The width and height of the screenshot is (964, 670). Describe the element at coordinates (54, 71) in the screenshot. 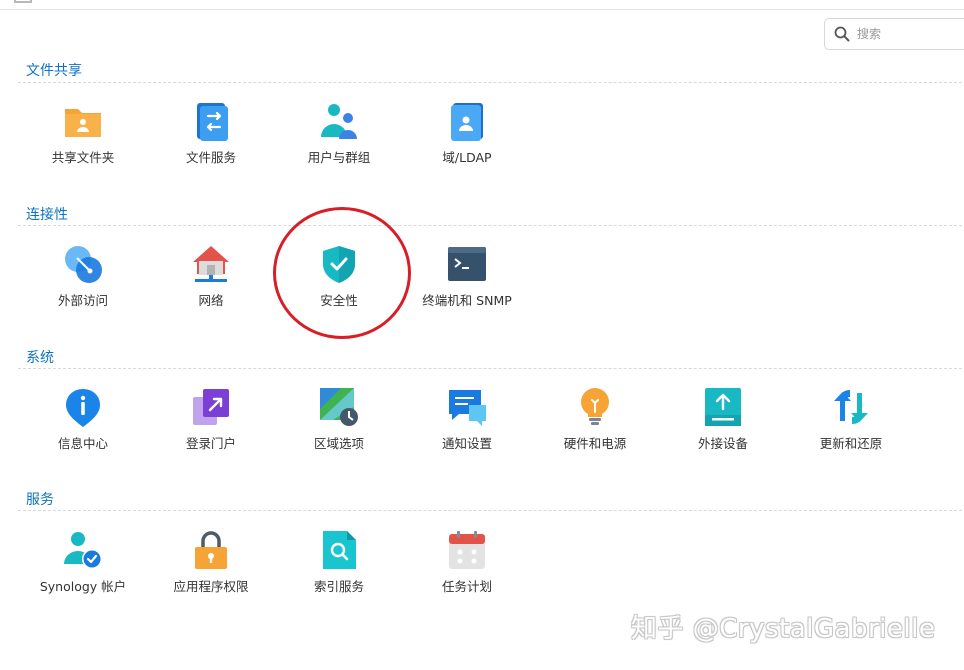

I see `section-title: 文件共享` at that location.